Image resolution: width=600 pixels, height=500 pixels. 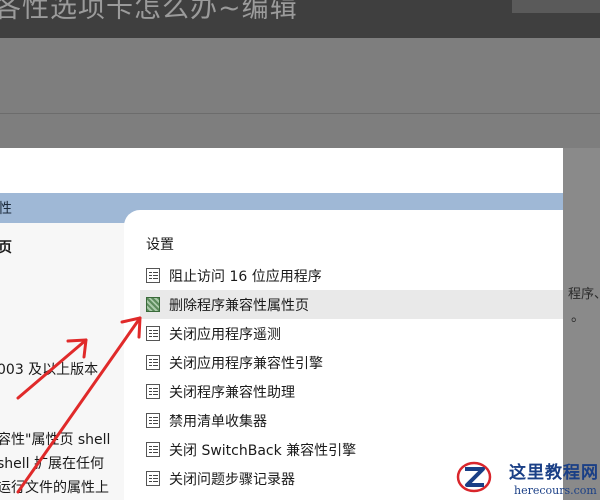 I want to click on logo-url: herecours.com, so click(x=555, y=490).